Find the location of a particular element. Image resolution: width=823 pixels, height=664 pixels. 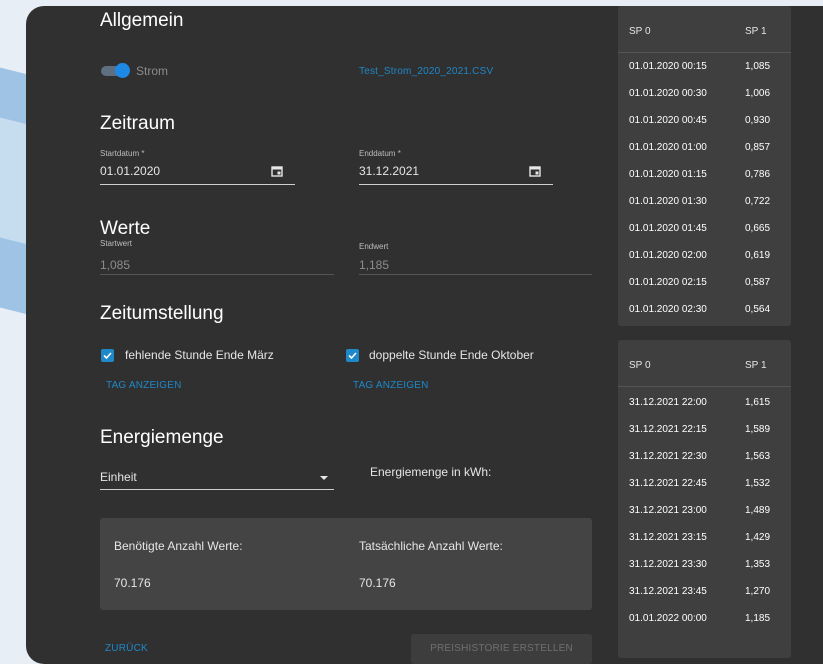

section-heading-general: Allgemein is located at coordinates (142, 20).